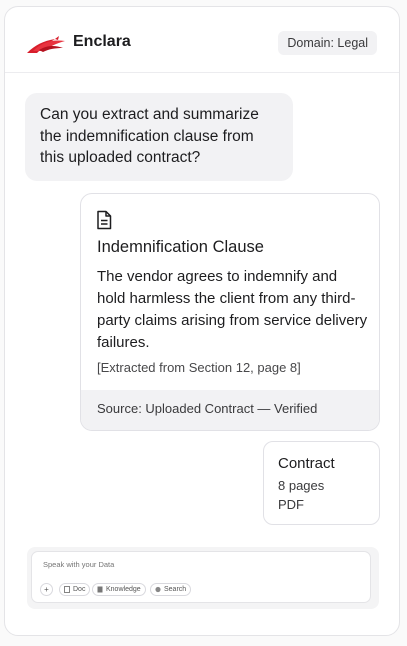 This screenshot has height=646, width=407. I want to click on search-chip: Search, so click(171, 589).